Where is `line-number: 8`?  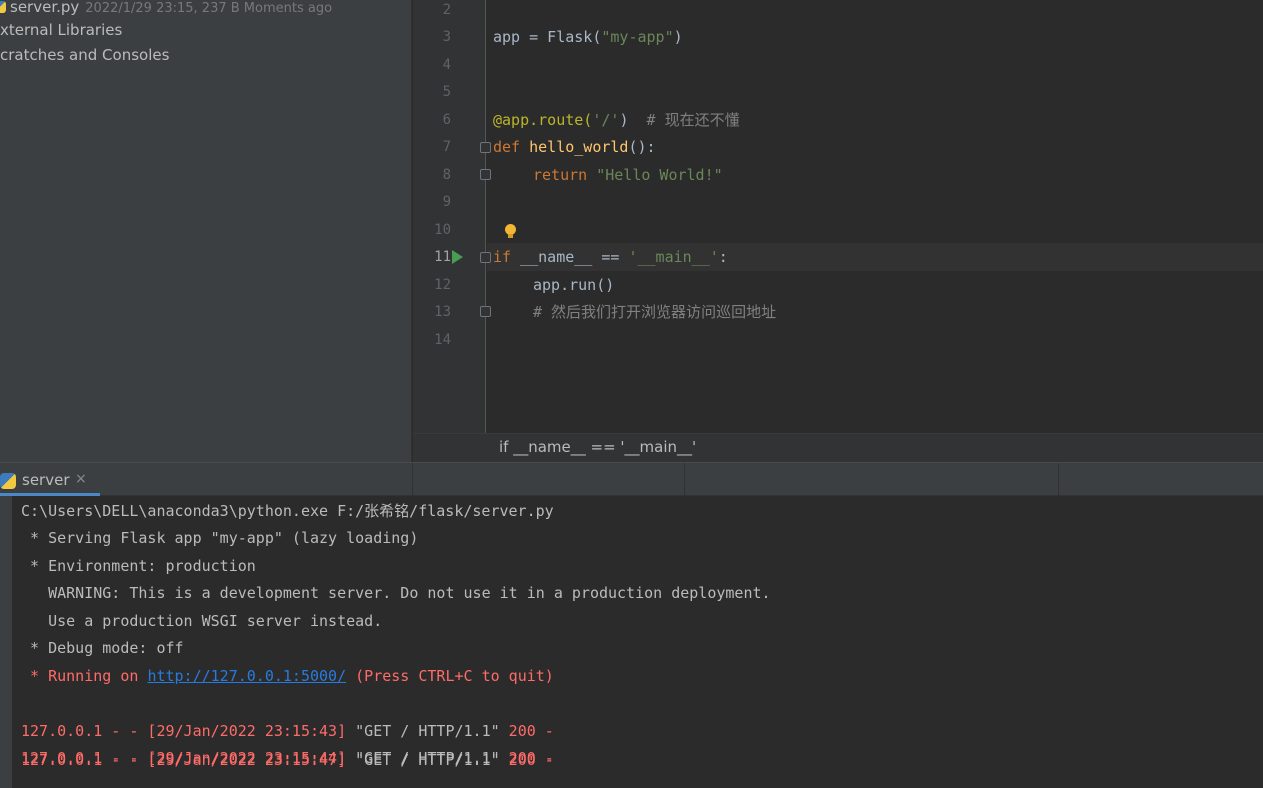 line-number: 8 is located at coordinates (446, 175).